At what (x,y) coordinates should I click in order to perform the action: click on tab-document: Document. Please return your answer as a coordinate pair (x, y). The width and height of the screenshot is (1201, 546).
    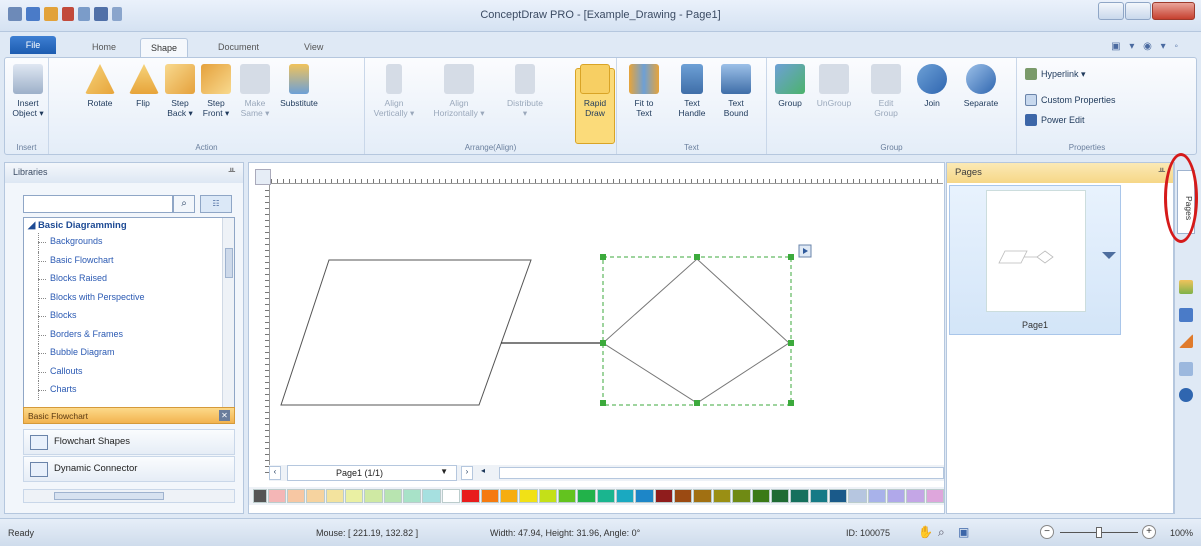
    Looking at the image, I should click on (238, 47).